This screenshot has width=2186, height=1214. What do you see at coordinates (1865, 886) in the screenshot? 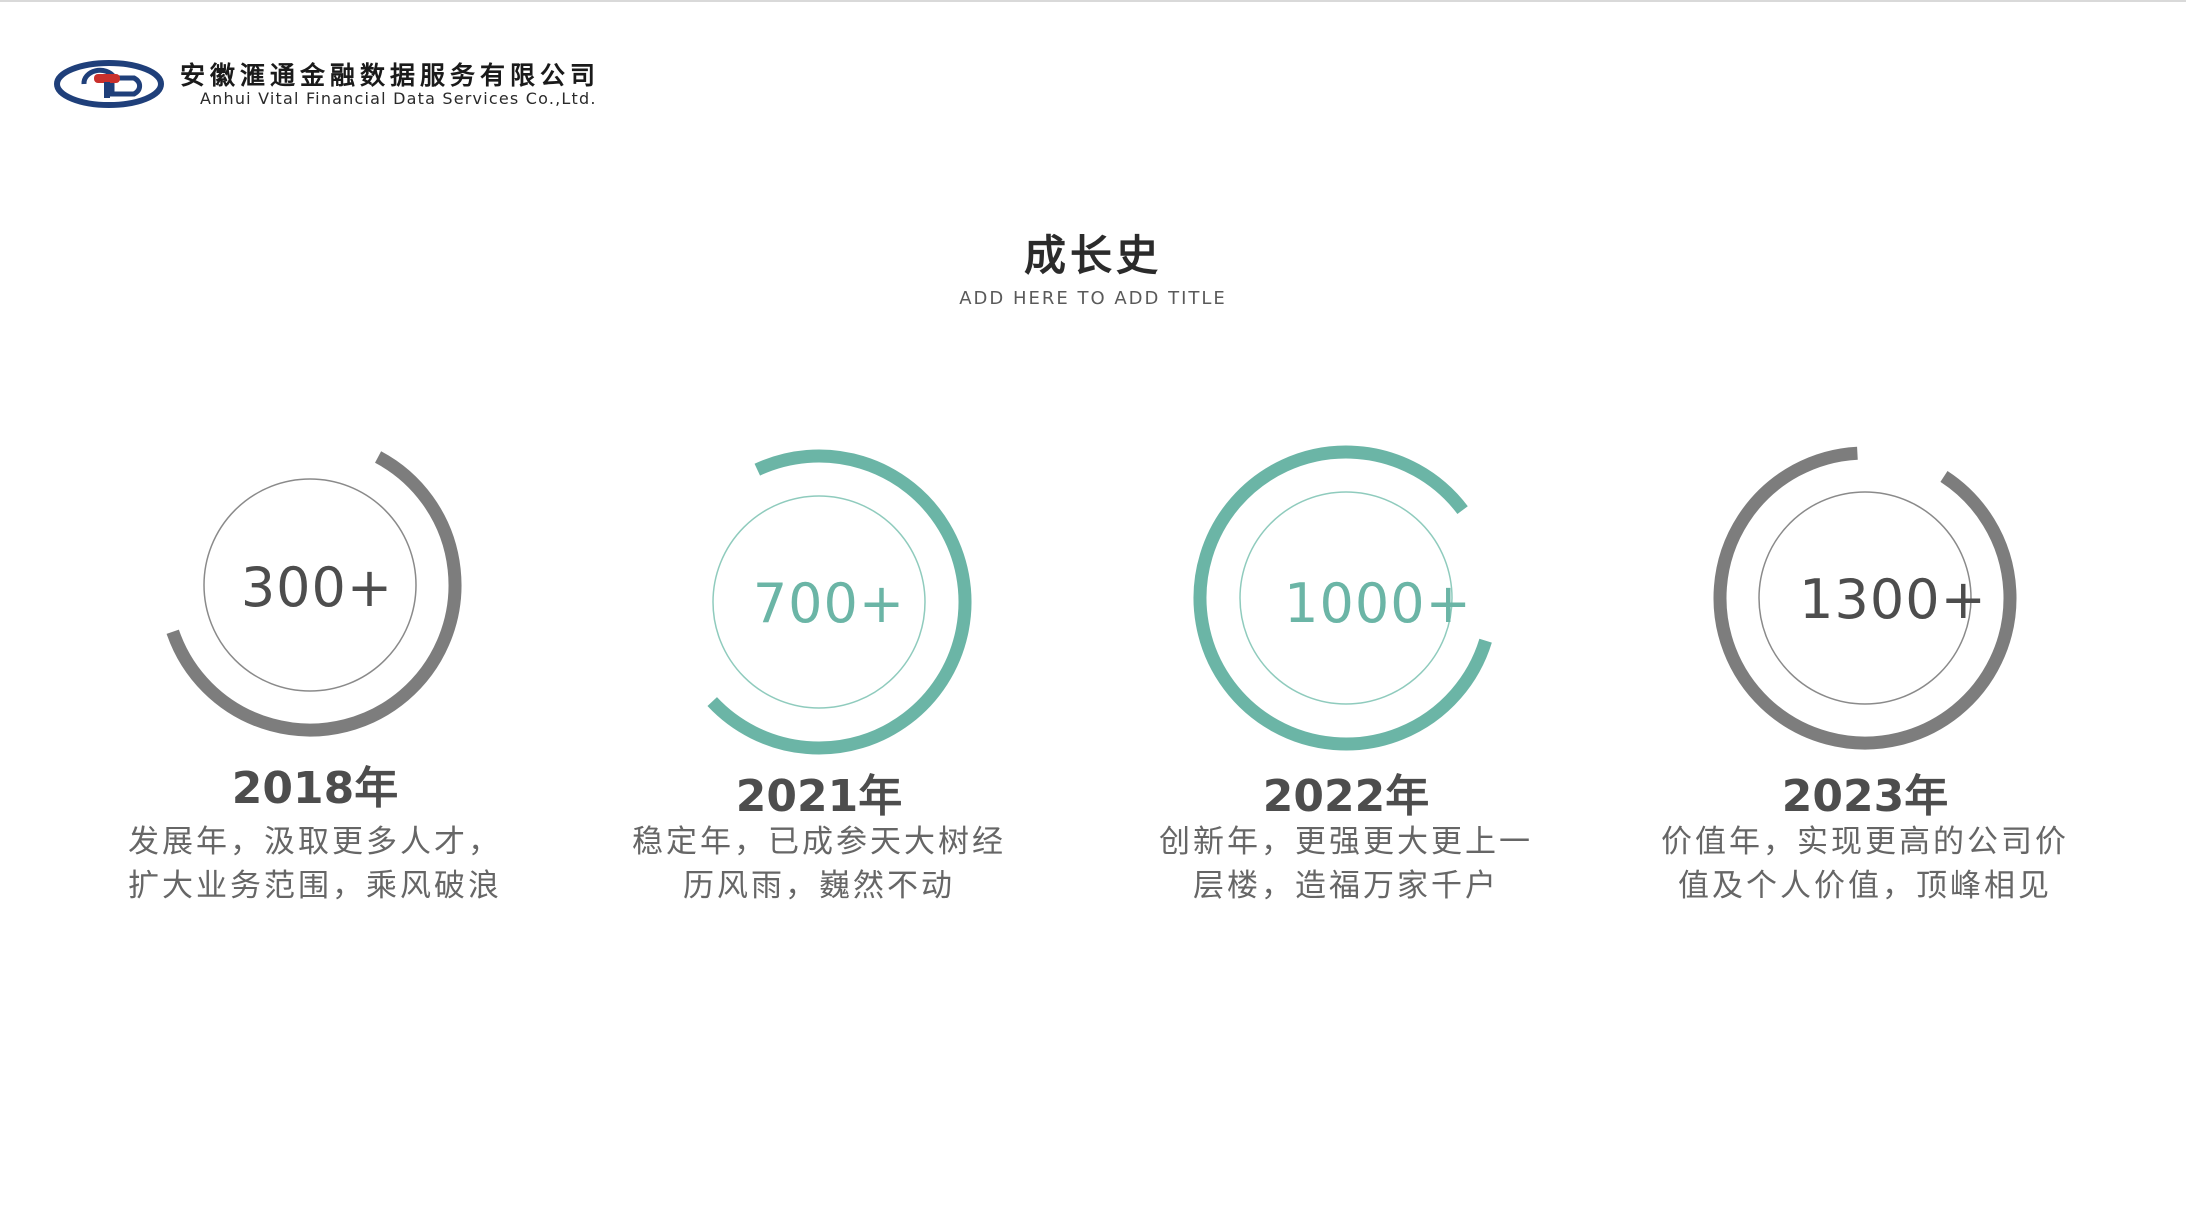
I see `description-line: 值及个人价值，顶峰相见` at bounding box center [1865, 886].